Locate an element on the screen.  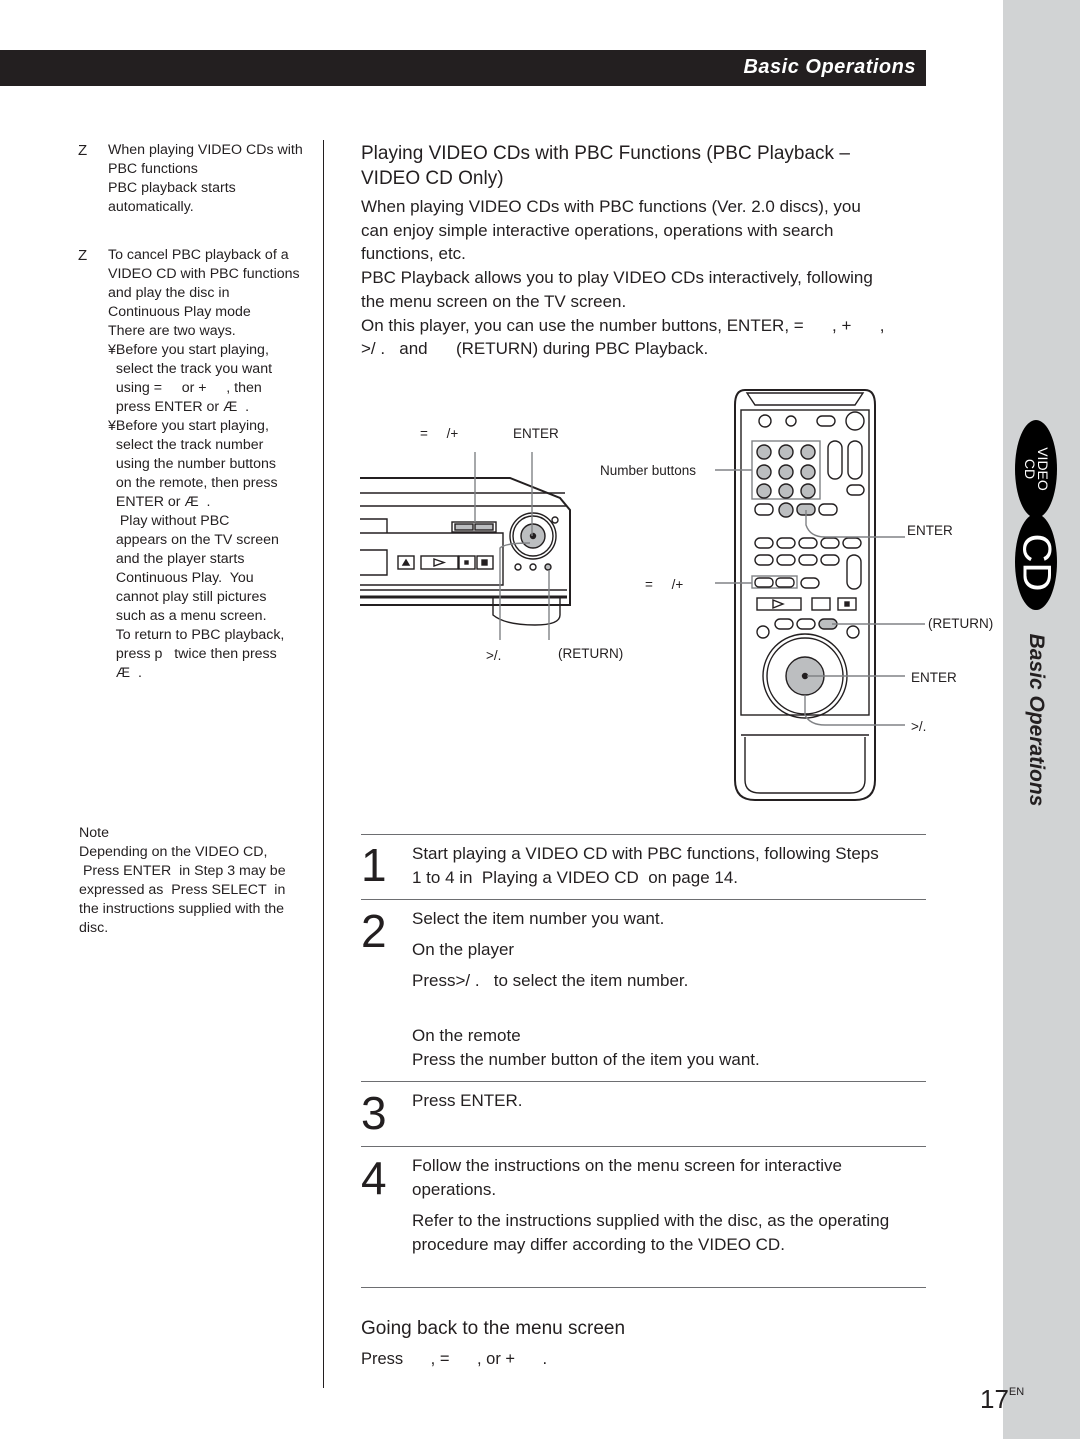
step-2-player-text: Press>/ . to select the item number. is located at coordinates (550, 980).